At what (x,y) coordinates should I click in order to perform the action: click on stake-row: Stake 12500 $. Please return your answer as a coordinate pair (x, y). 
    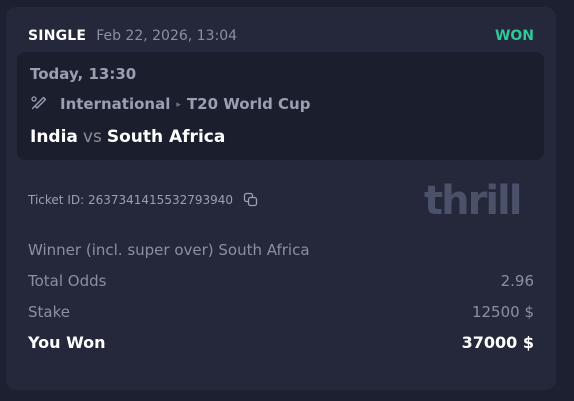
    Looking at the image, I should click on (281, 312).